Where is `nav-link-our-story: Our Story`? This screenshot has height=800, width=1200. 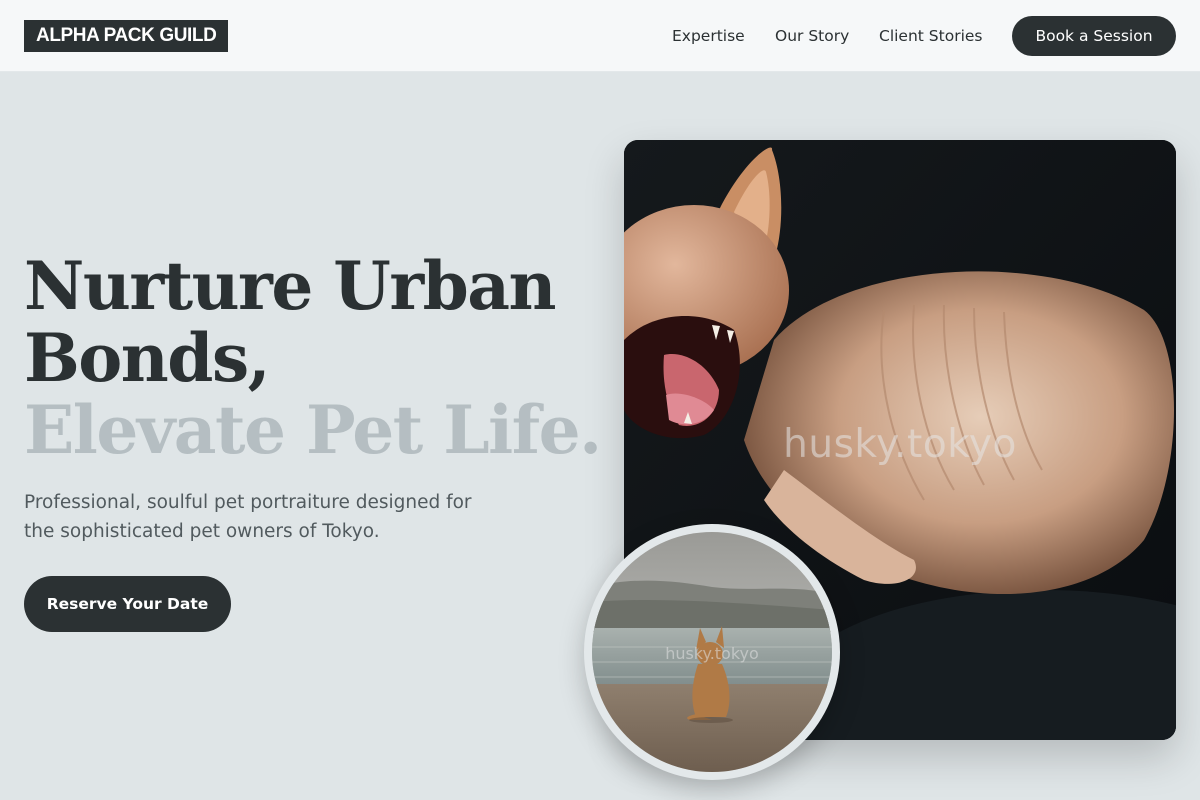
nav-link-our-story: Our Story is located at coordinates (812, 36).